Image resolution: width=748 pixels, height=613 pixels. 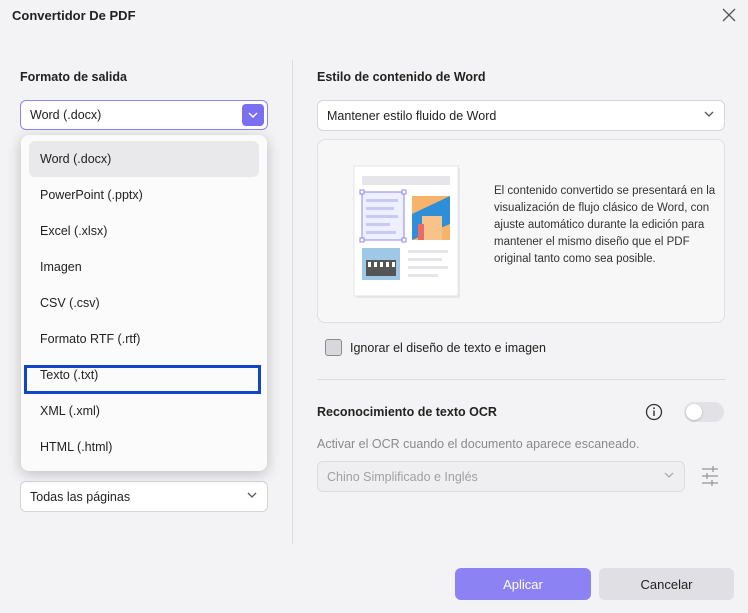 What do you see at coordinates (66, 115) in the screenshot?
I see `output-format-value: Word (.docx)` at bounding box center [66, 115].